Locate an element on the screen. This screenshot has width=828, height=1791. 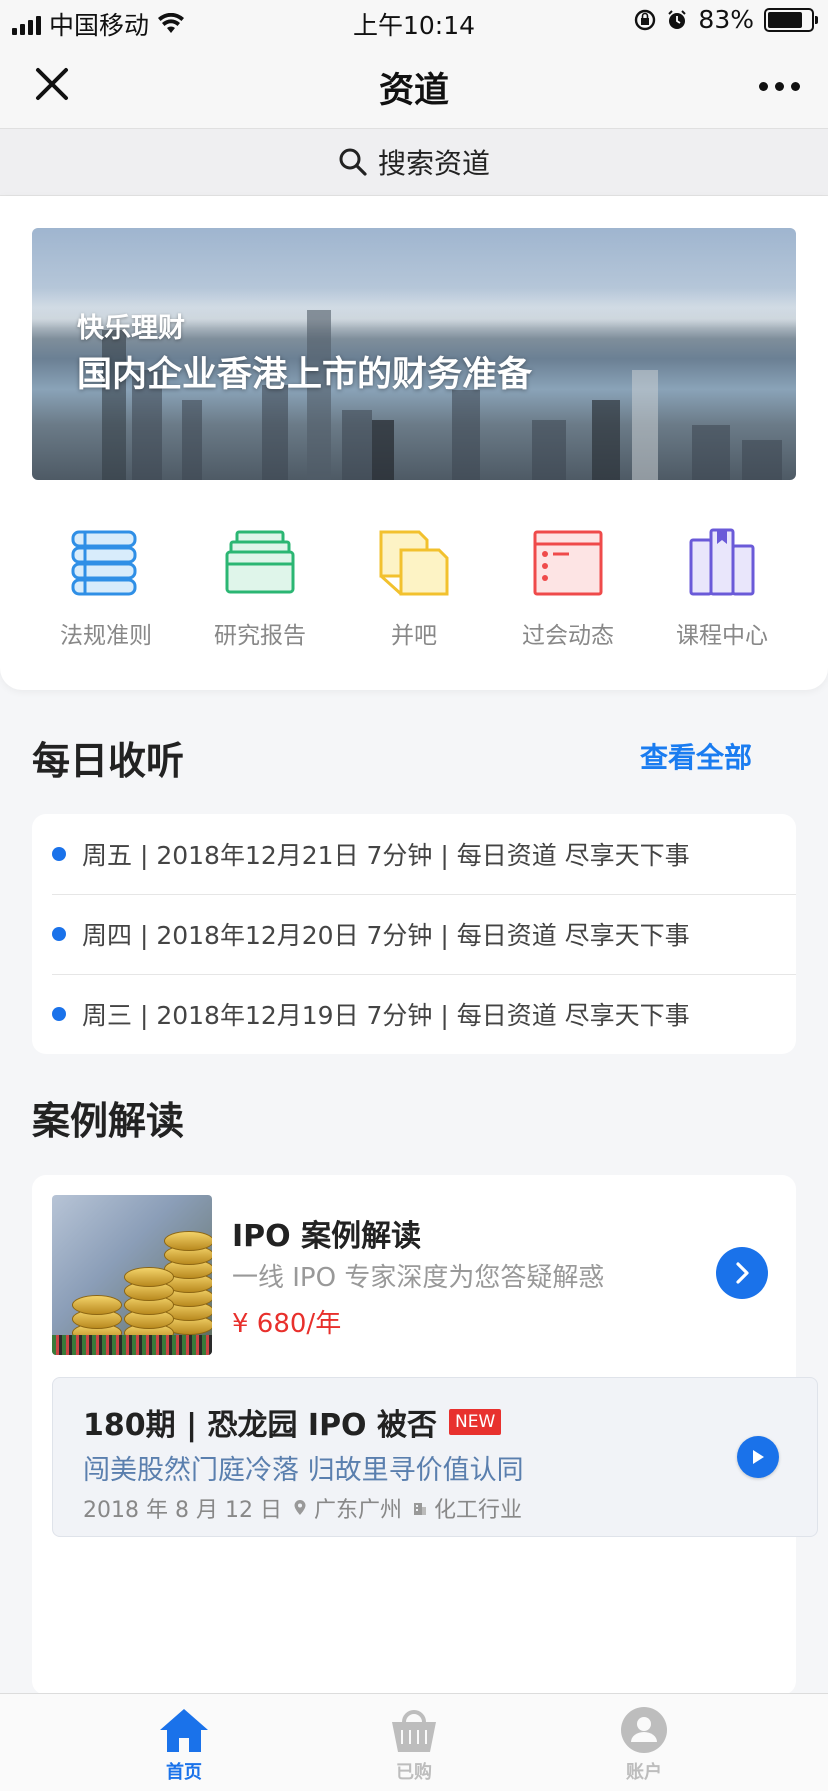
shopping-basket-icon is located at coordinates (414, 1731).